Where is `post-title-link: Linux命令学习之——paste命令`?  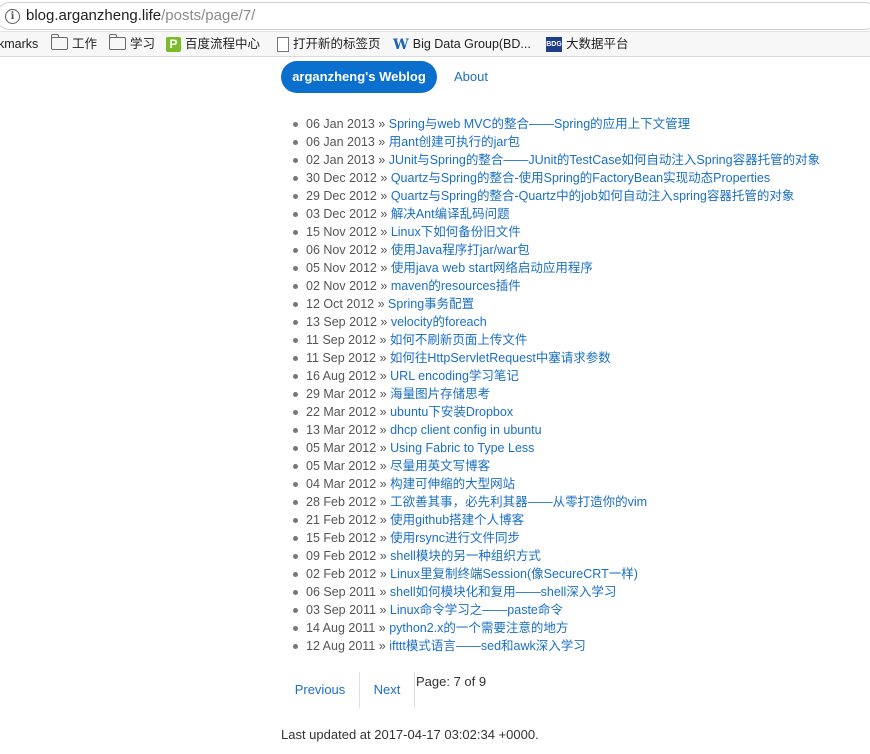 post-title-link: Linux命令学习之——paste命令 is located at coordinates (476, 610).